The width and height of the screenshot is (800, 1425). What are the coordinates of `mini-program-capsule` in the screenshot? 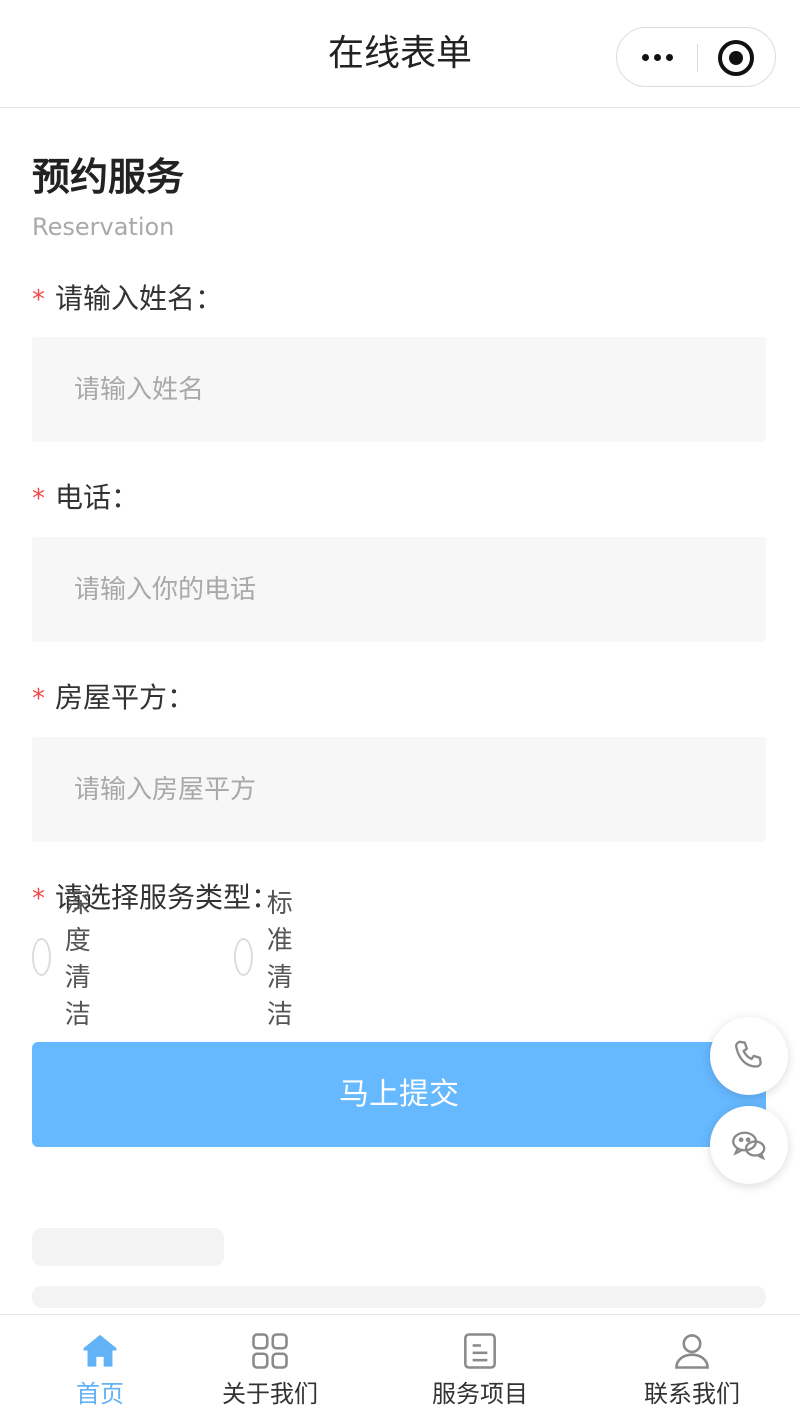 It's located at (696, 57).